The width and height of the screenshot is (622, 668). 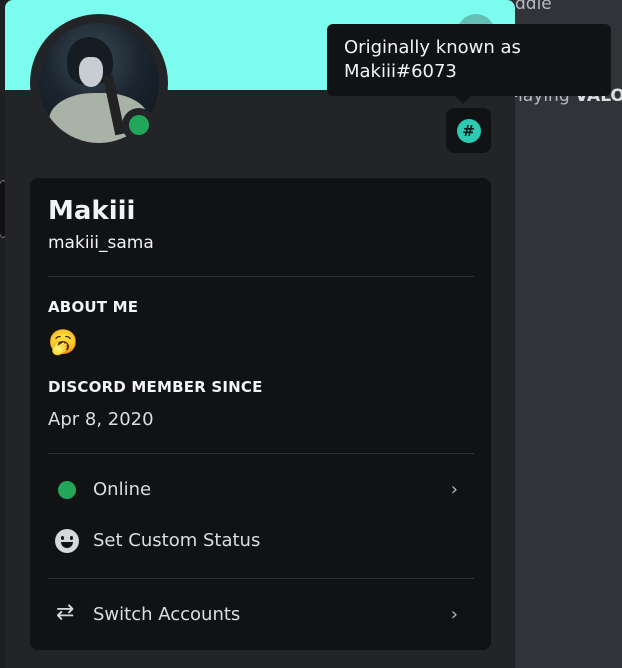 I want to click on badge-tooltip: Originally known as Makiii#6073, so click(x=469, y=64).